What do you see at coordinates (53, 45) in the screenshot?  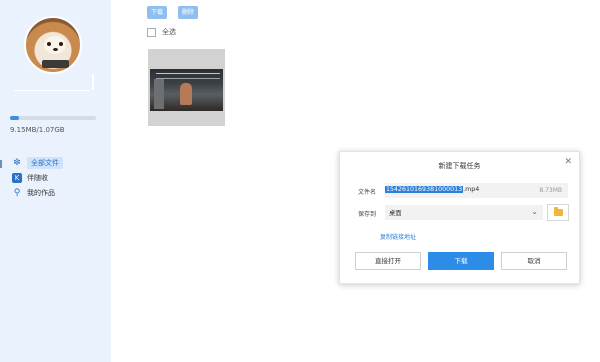 I see `avatar` at bounding box center [53, 45].